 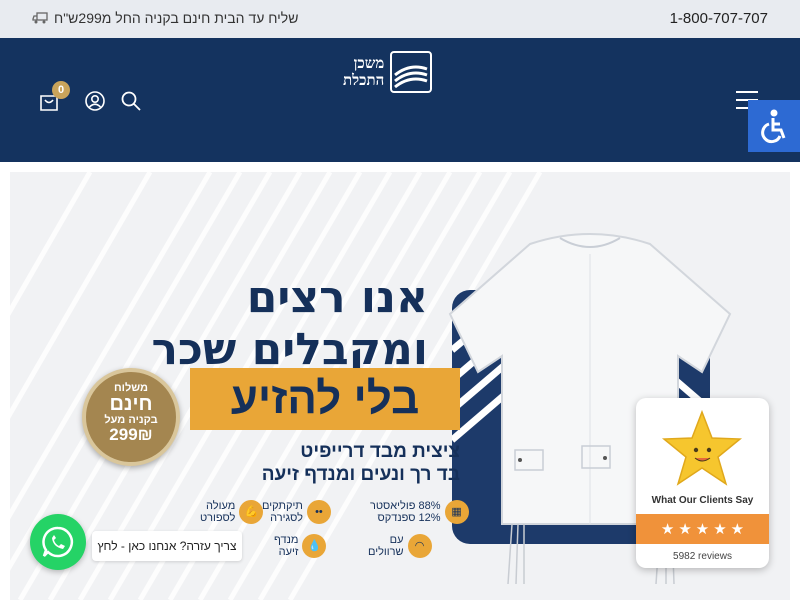 I want to click on logo-line1: משכן, so click(x=369, y=63).